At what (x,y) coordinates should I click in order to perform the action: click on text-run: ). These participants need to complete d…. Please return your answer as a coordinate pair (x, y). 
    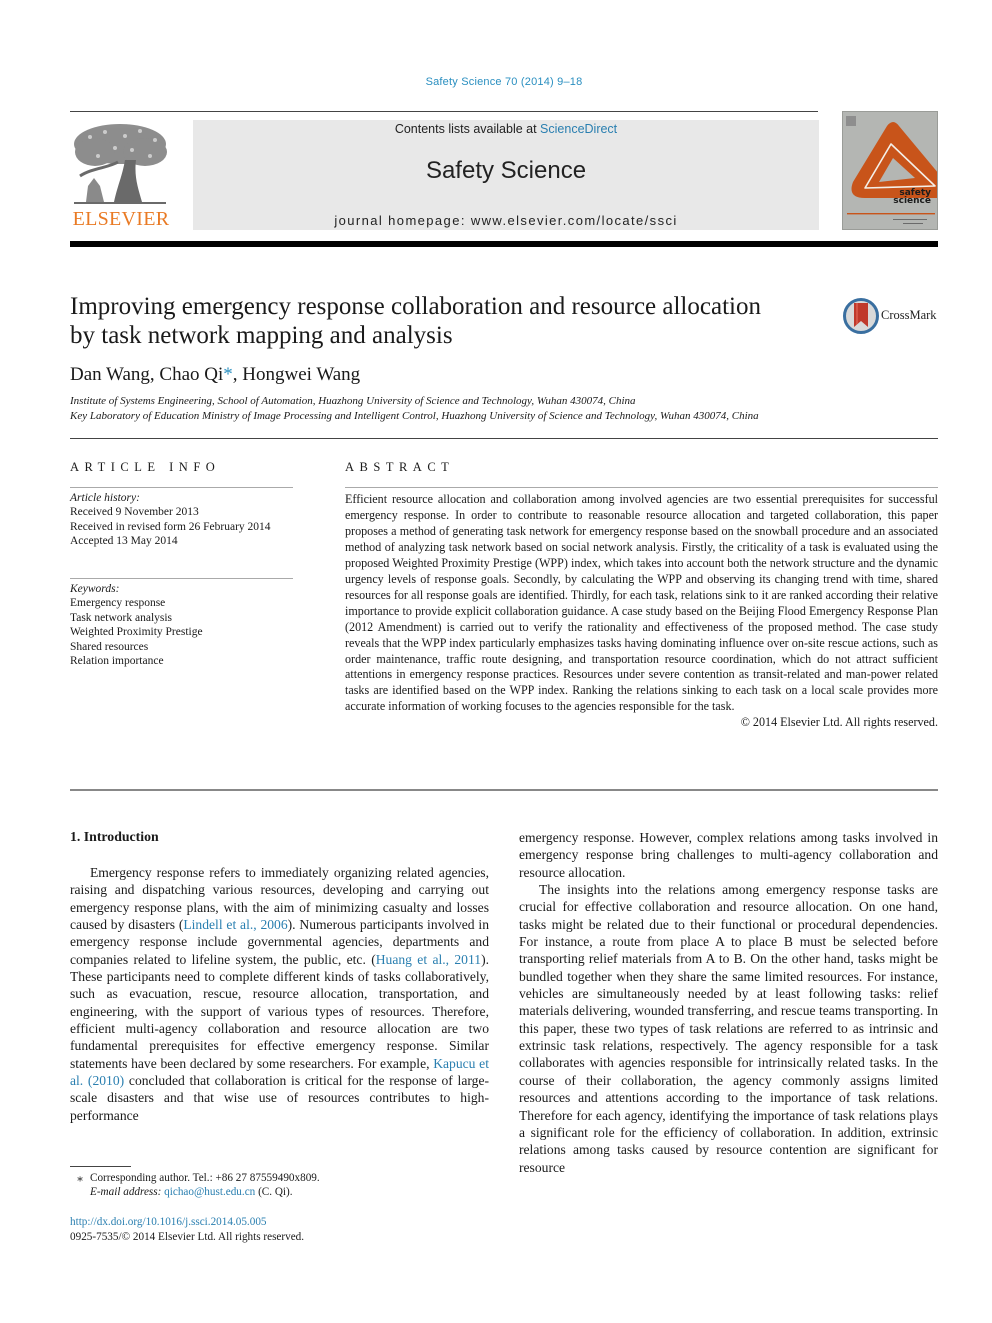
    Looking at the image, I should click on (279, 1011).